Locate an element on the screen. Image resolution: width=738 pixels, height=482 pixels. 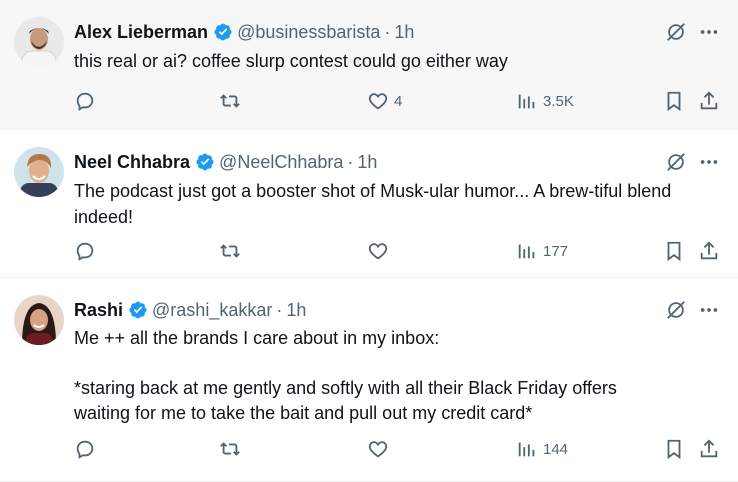
action-bar: 144 is located at coordinates (399, 449).